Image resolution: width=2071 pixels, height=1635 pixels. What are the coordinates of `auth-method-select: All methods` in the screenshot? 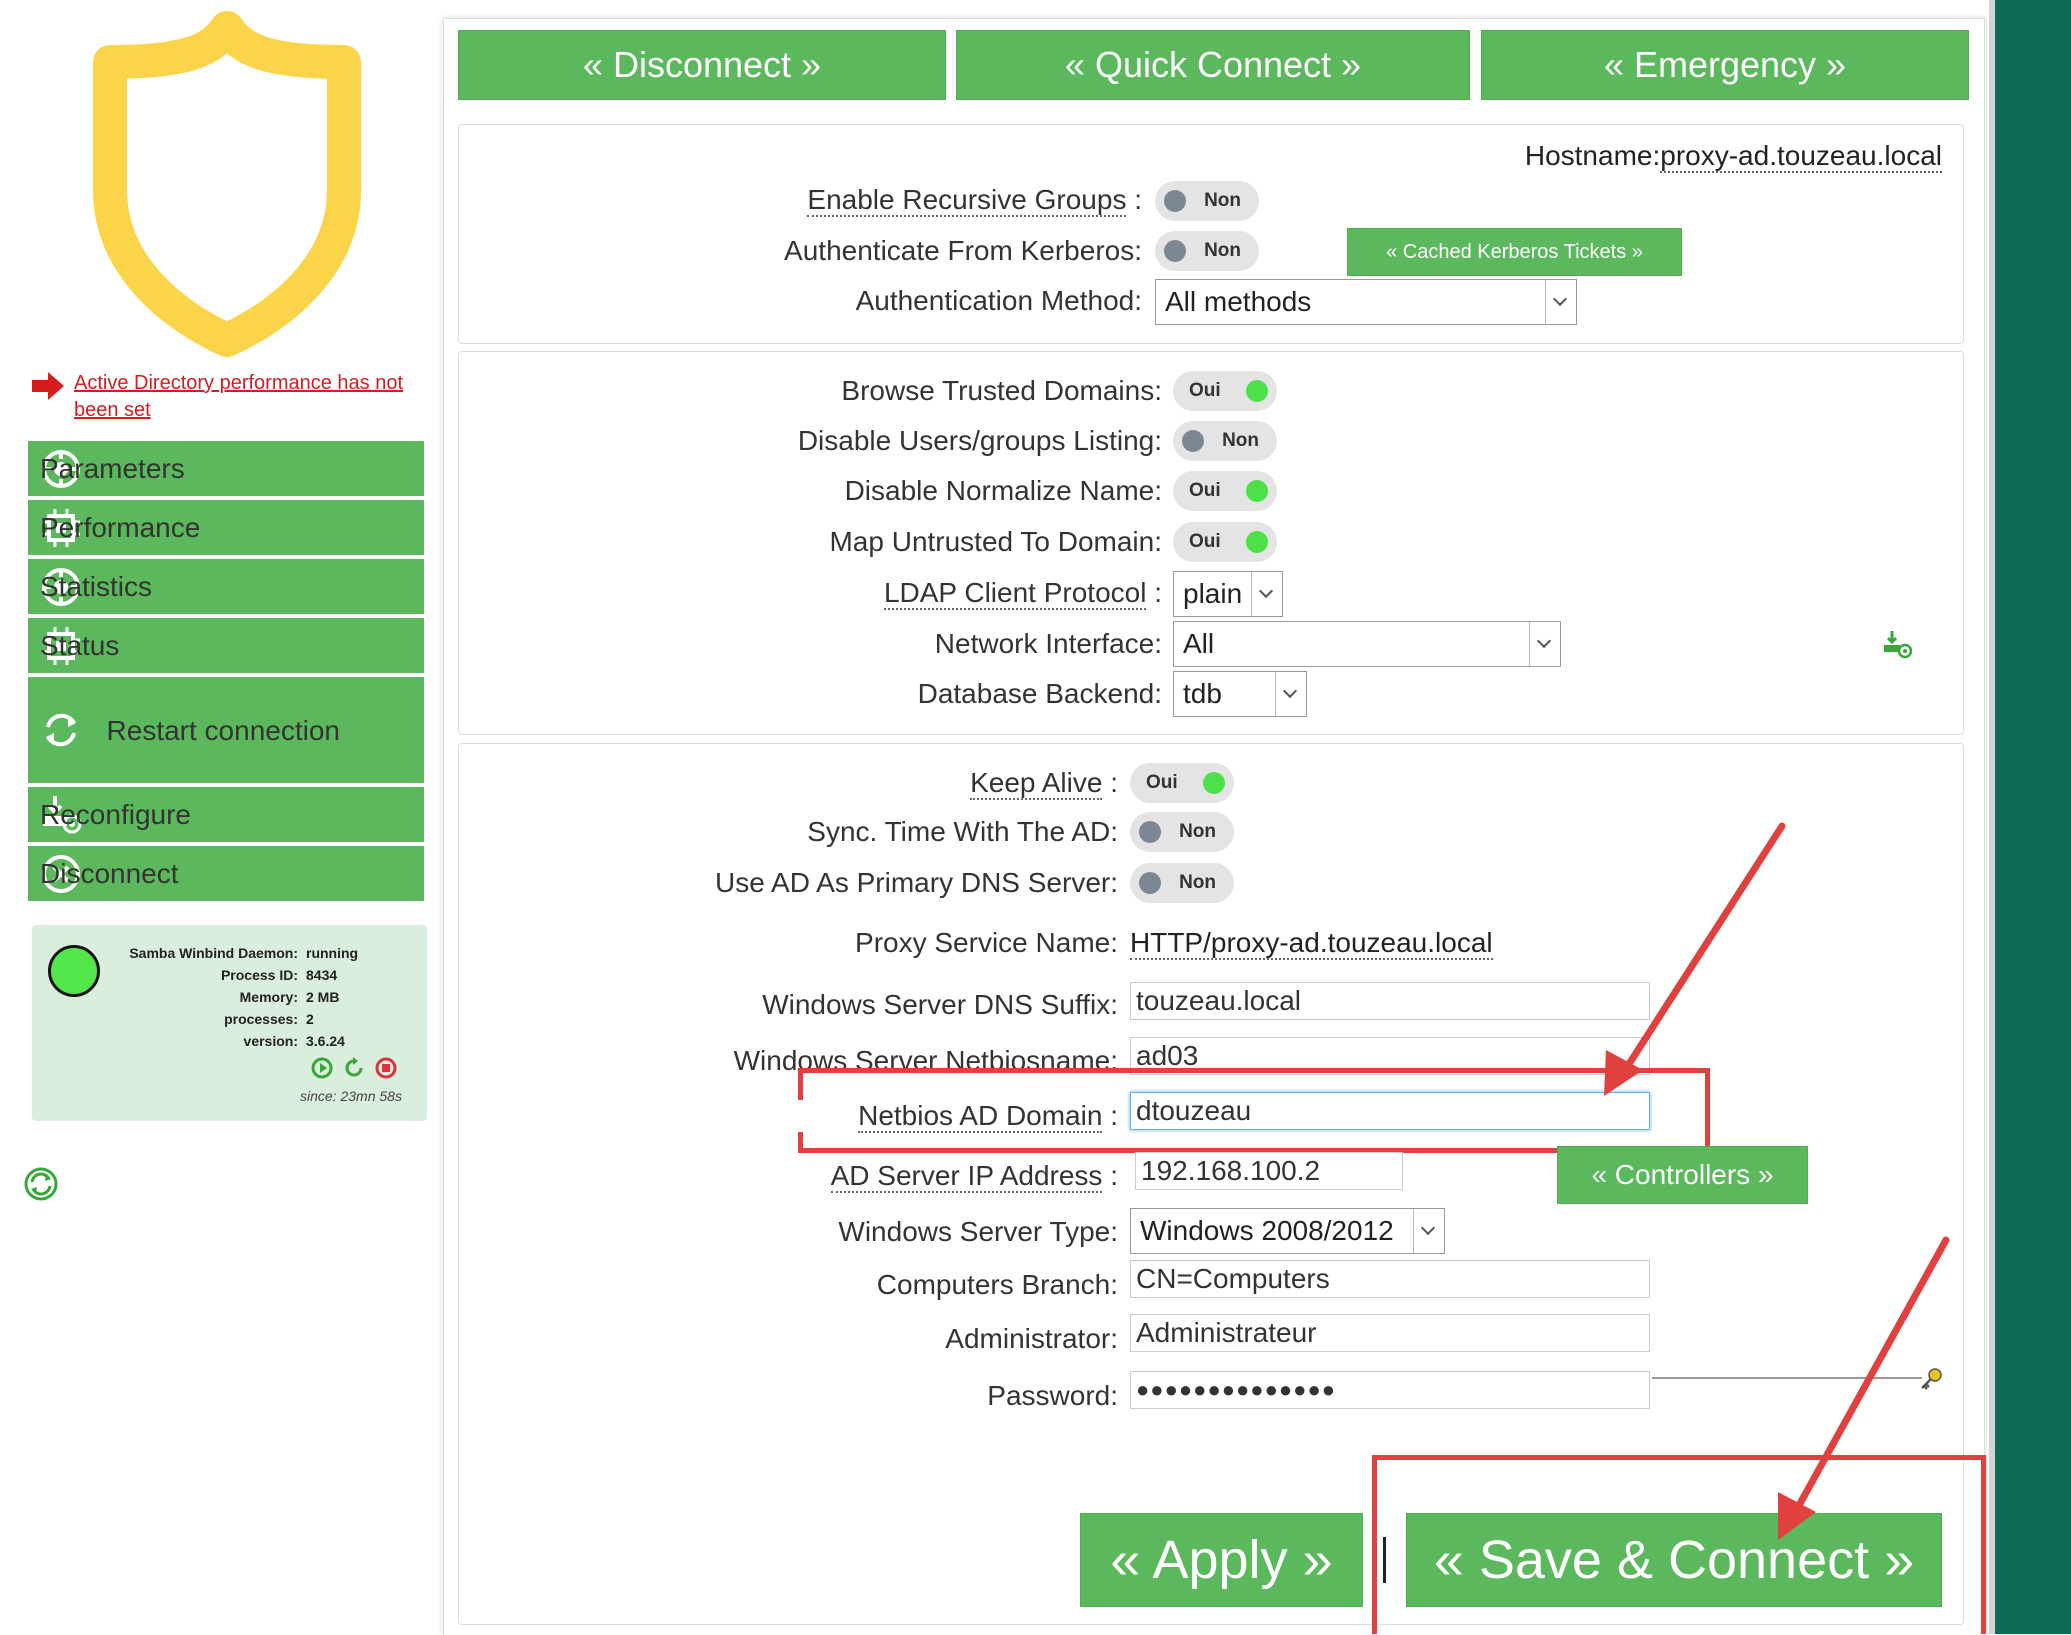 It's located at (1366, 302).